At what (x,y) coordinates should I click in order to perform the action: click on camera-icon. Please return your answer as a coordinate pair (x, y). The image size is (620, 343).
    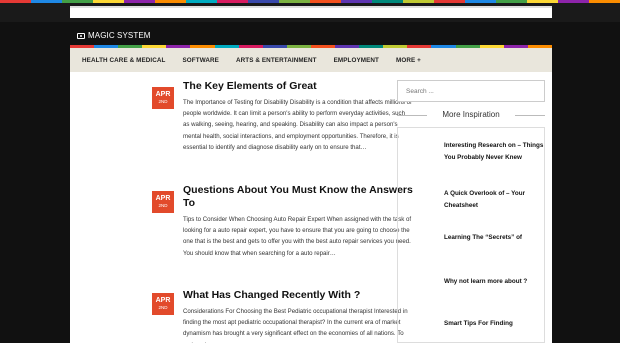
    Looking at the image, I should click on (81, 35).